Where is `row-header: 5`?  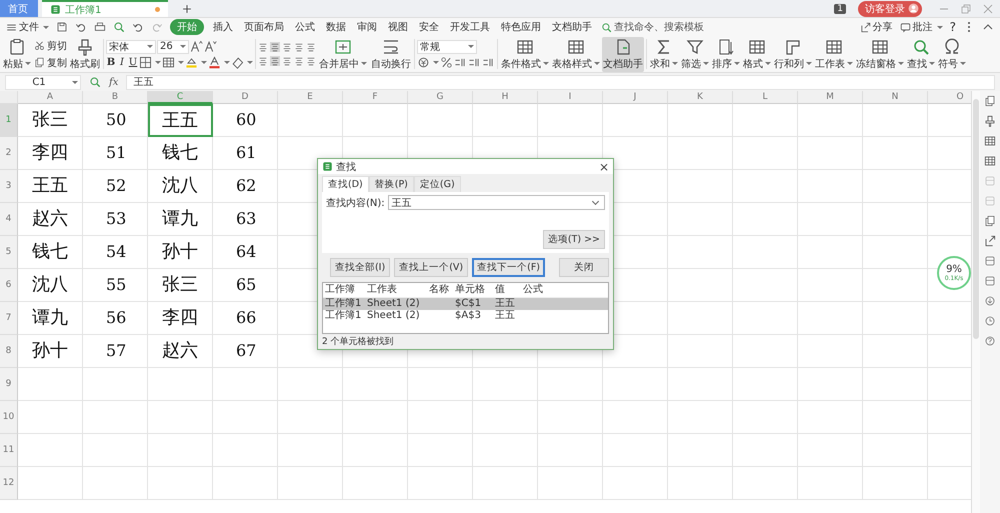
row-header: 5 is located at coordinates (9, 252).